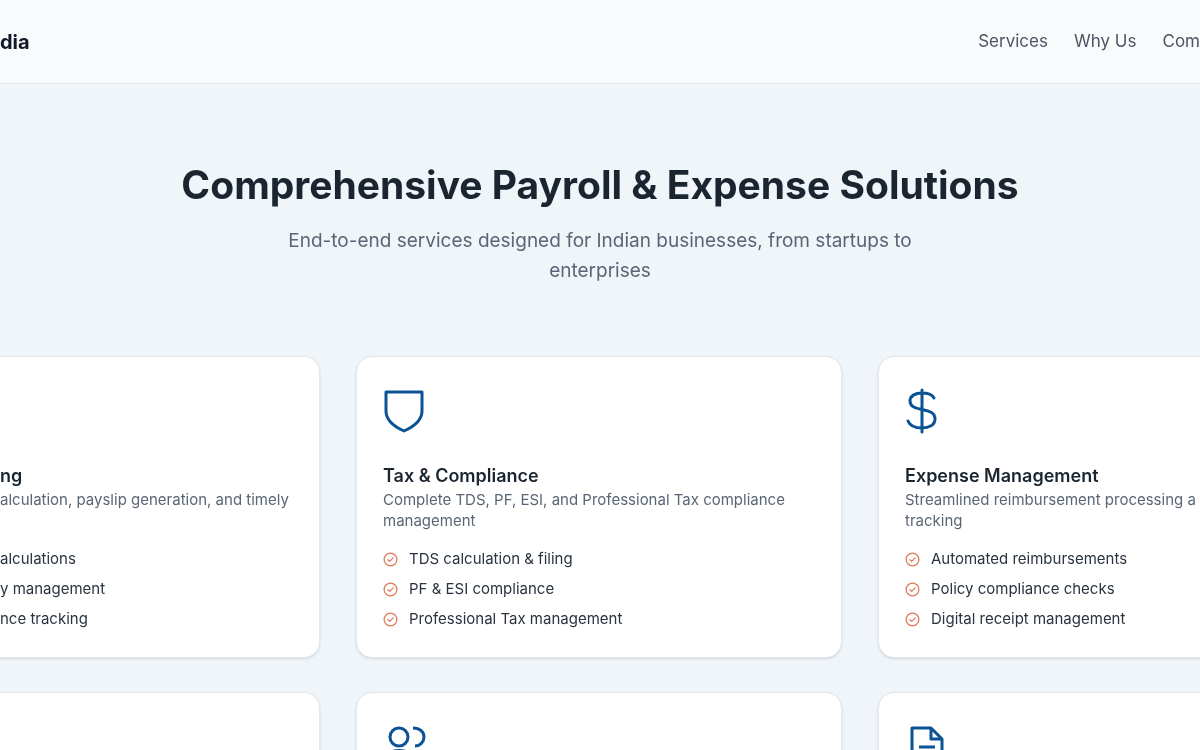 The height and width of the screenshot is (750, 1200). Describe the element at coordinates (584, 499) in the screenshot. I see `card-description: Complete TDS, PF, ESI, and Professional Tax compliance` at that location.